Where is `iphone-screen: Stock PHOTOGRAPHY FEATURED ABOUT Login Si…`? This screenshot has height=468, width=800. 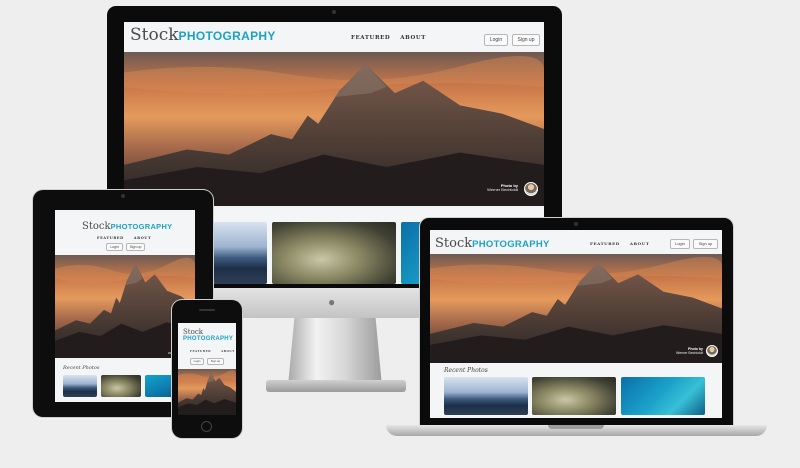 iphone-screen: Stock PHOTOGRAPHY FEATURED ABOUT Login Si… is located at coordinates (207, 369).